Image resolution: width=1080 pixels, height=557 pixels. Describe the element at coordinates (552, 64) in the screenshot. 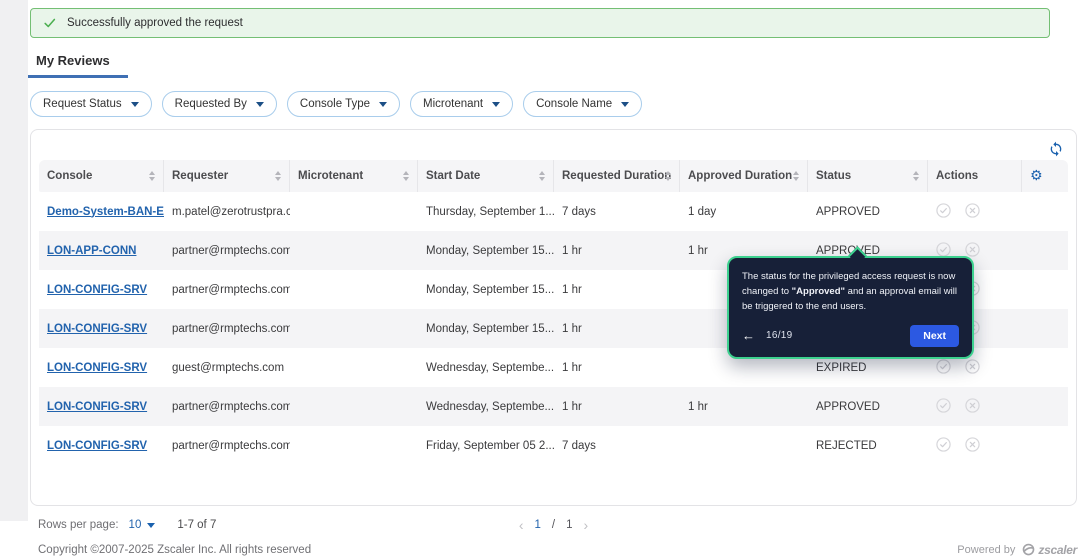

I see `tab-bar: My Reviews` at that location.